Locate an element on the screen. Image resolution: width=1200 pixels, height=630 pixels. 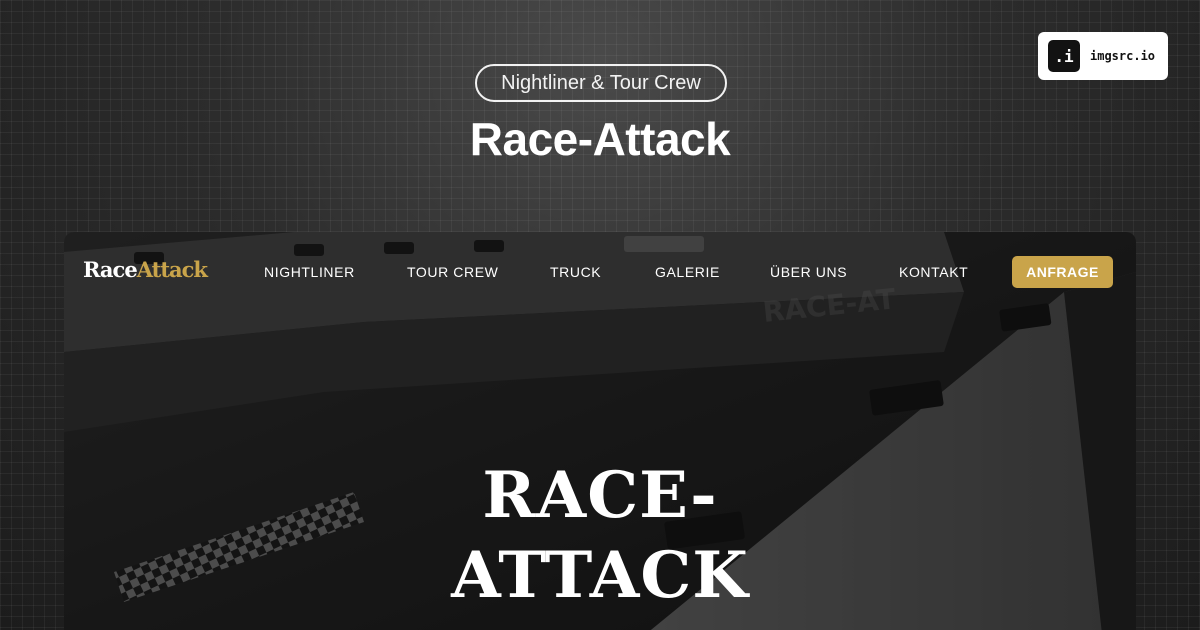
nav-link-truck: TRUCK is located at coordinates (575, 272).